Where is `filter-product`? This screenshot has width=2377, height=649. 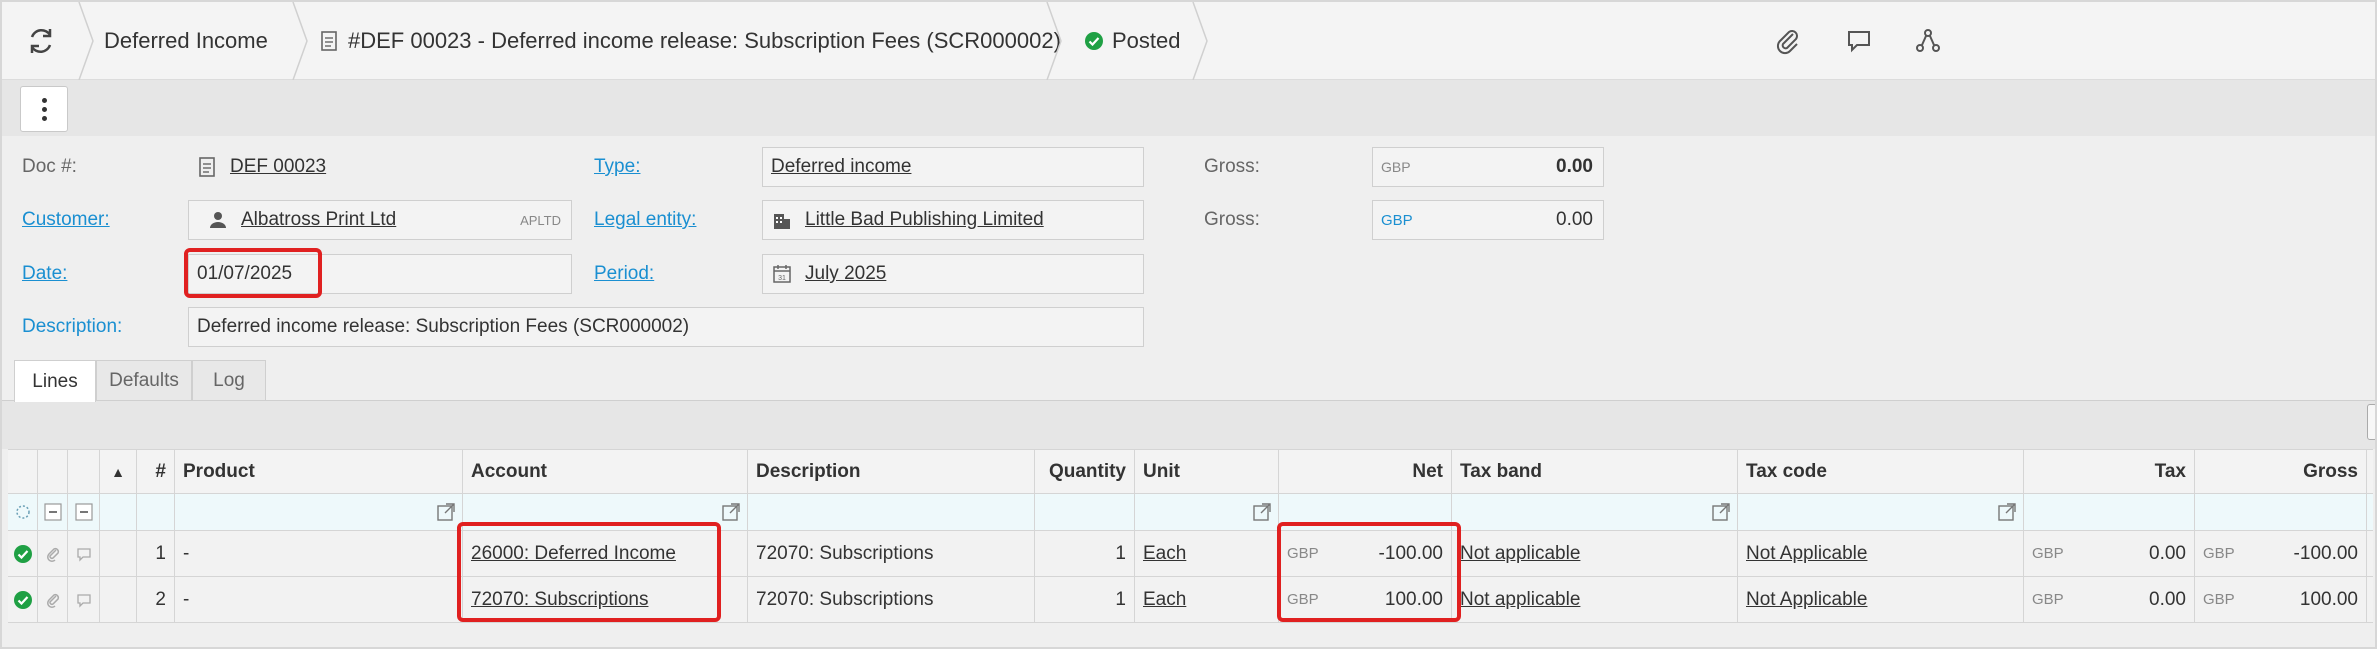 filter-product is located at coordinates (319, 512).